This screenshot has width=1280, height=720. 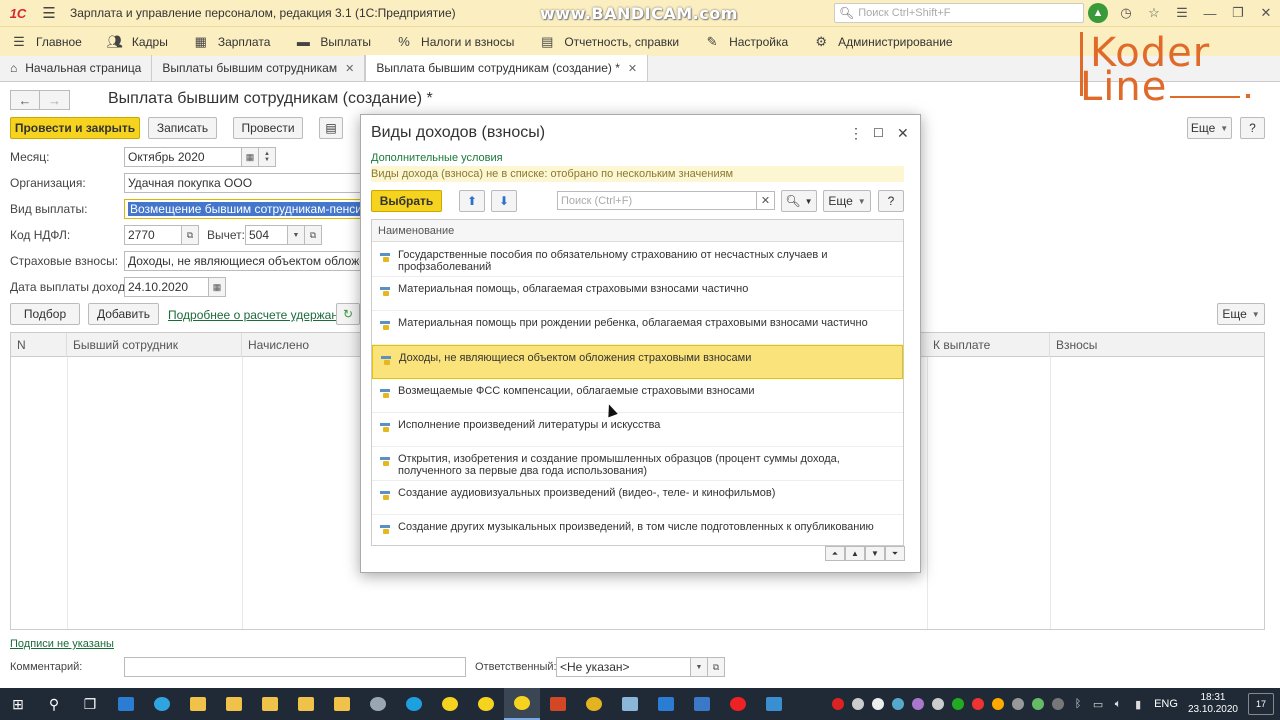 I want to click on move-up-arrow-icon: ⬆, so click(x=472, y=201).